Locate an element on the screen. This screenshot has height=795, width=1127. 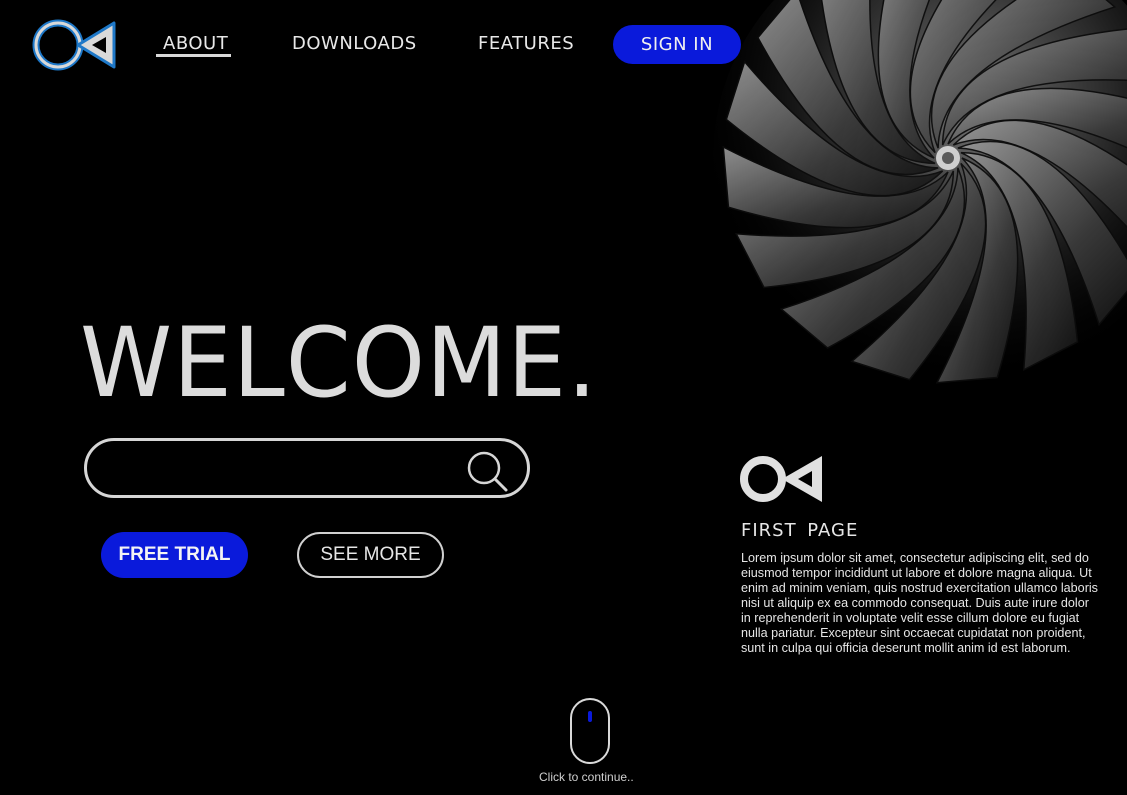
active-nav-underline is located at coordinates (193, 55).